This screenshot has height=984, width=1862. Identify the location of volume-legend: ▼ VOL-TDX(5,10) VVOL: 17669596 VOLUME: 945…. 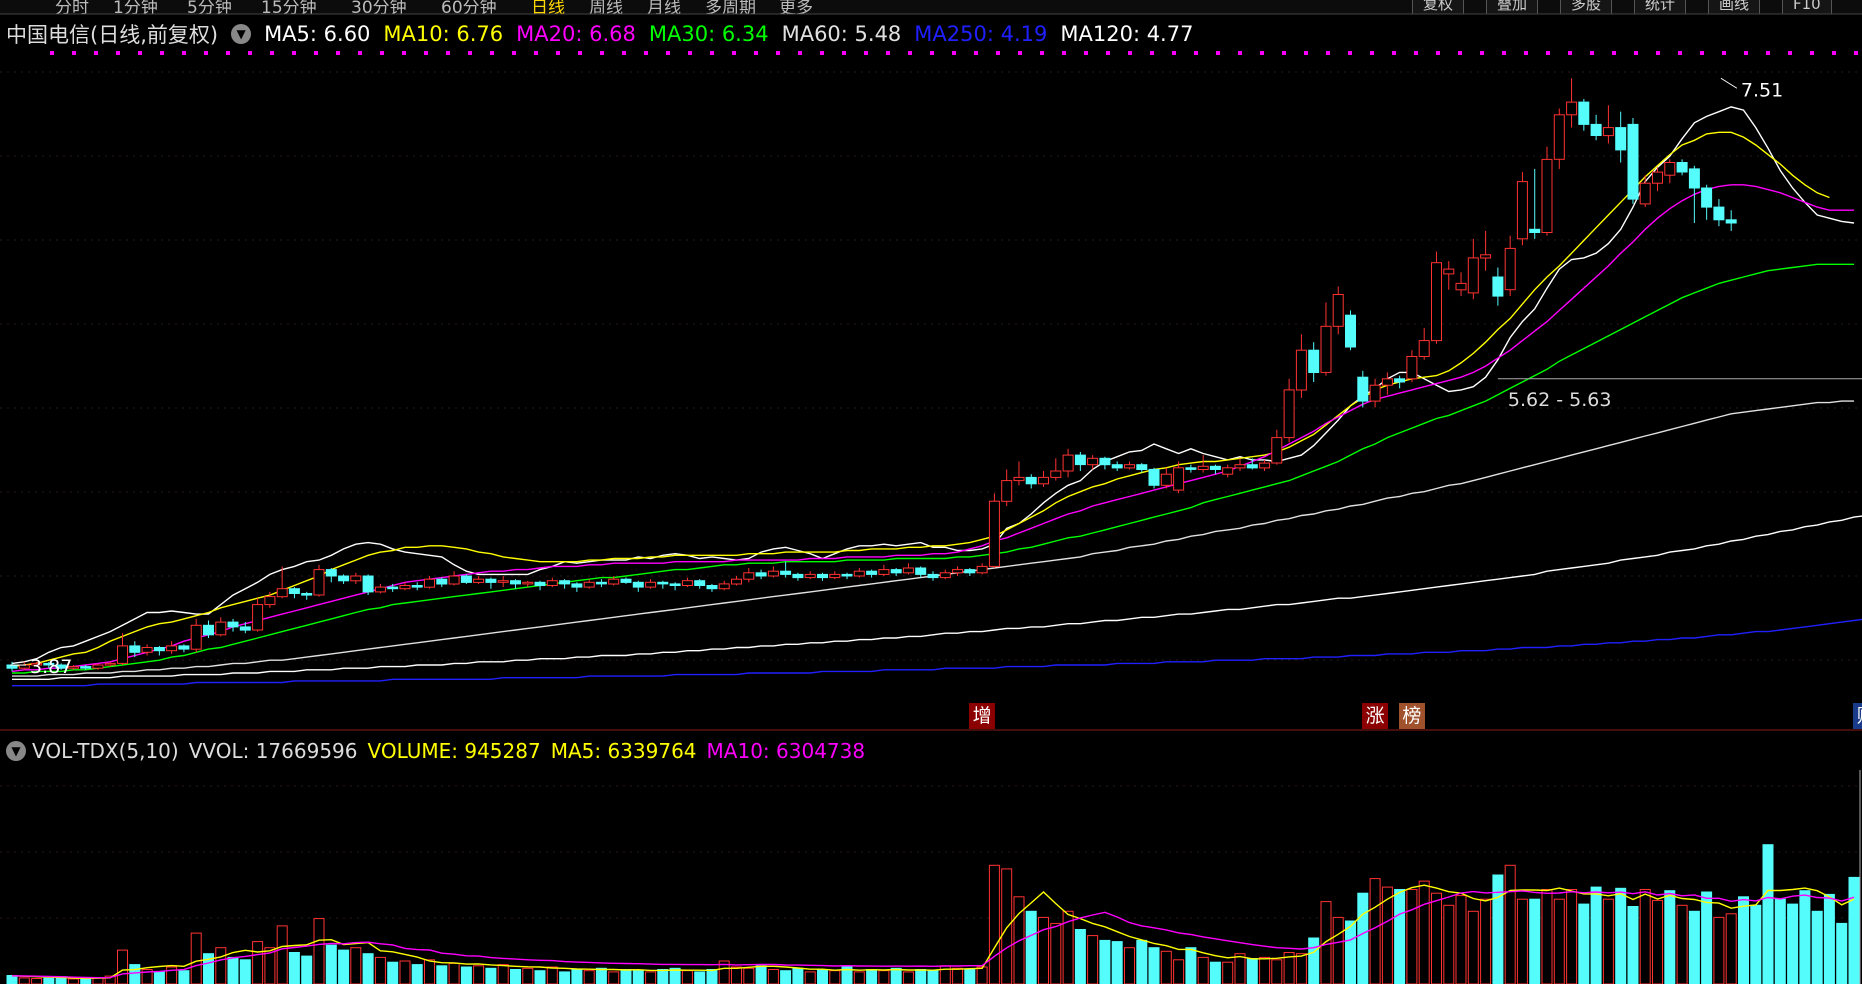
(440, 751).